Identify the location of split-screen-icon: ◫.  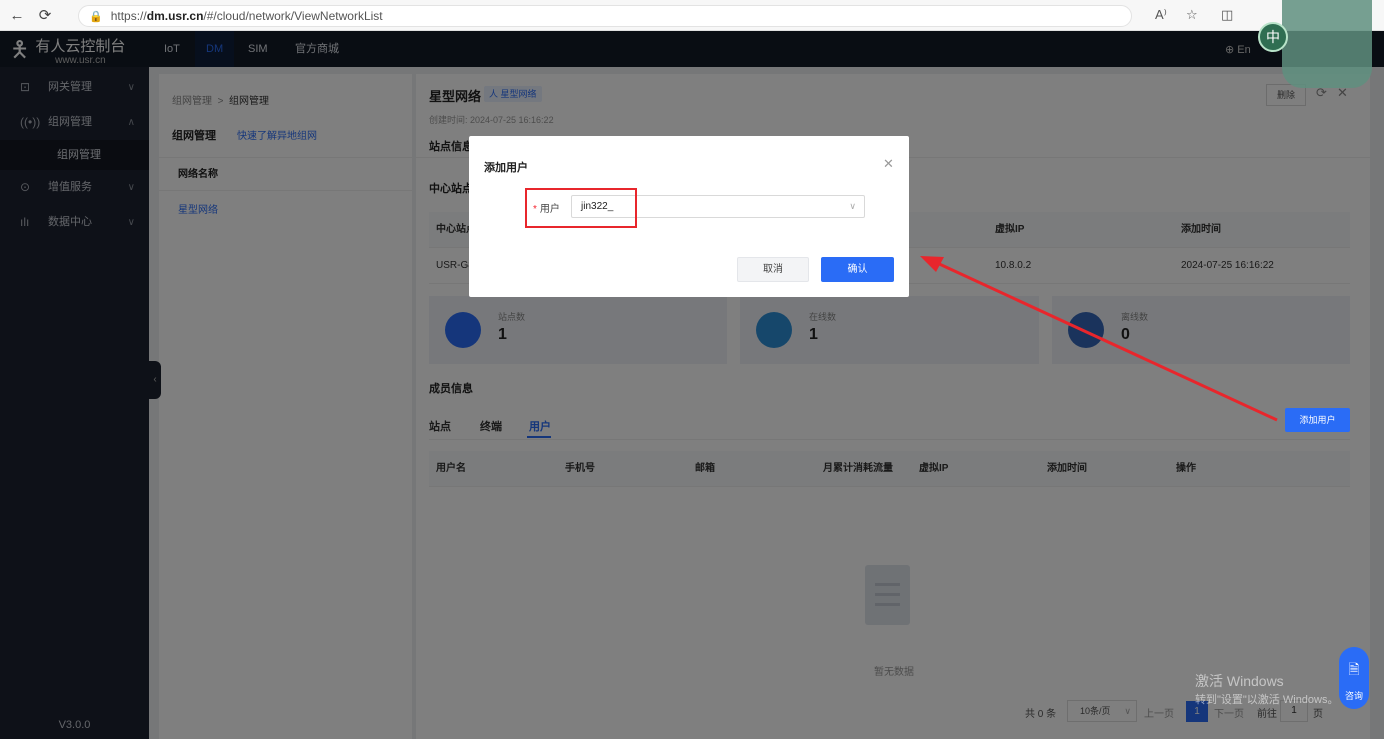
(1227, 15).